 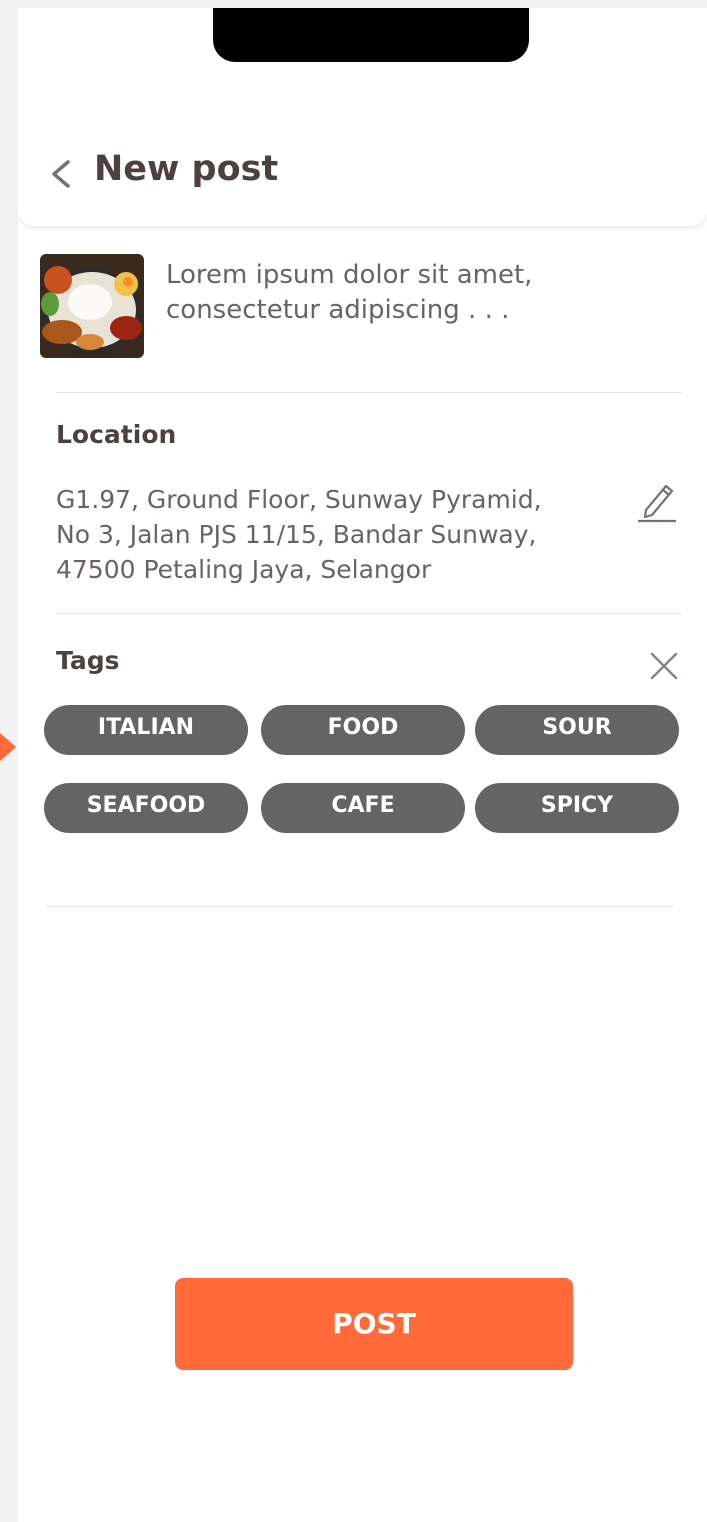 I want to click on close-icon, so click(x=664, y=666).